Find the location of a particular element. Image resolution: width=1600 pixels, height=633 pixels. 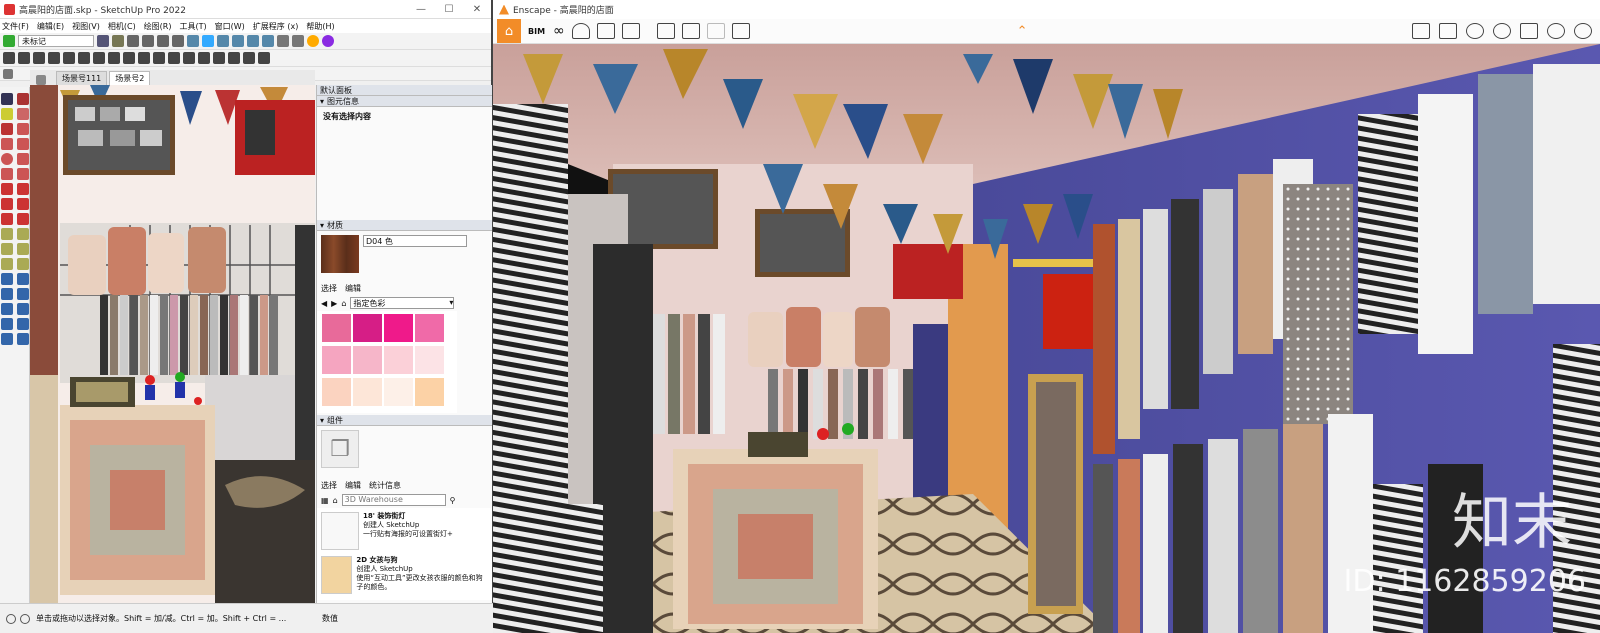

materials-tab-edit: 编辑 is located at coordinates (353, 288).